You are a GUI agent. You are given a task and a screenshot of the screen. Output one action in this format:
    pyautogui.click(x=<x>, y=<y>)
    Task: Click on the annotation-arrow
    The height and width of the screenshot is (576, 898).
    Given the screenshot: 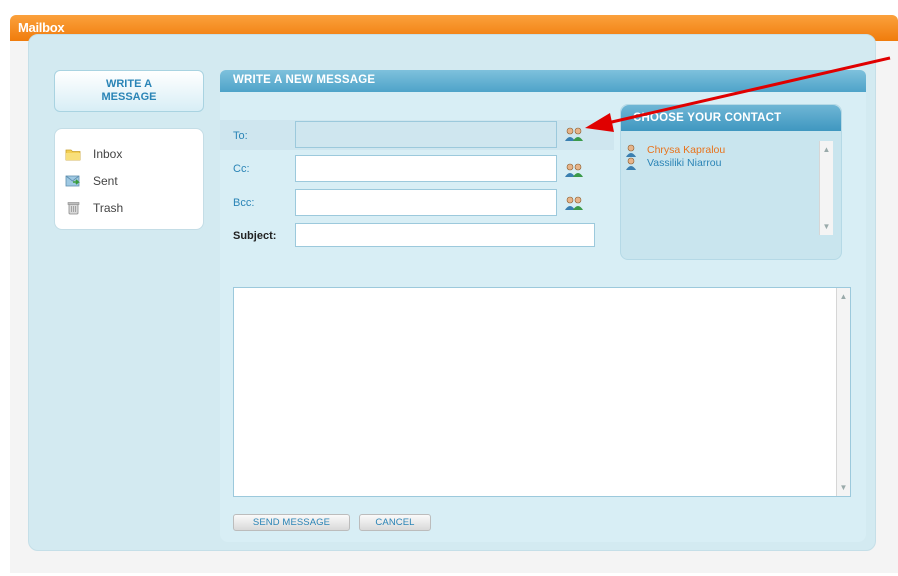 What is the action you would take?
    pyautogui.click(x=738, y=94)
    